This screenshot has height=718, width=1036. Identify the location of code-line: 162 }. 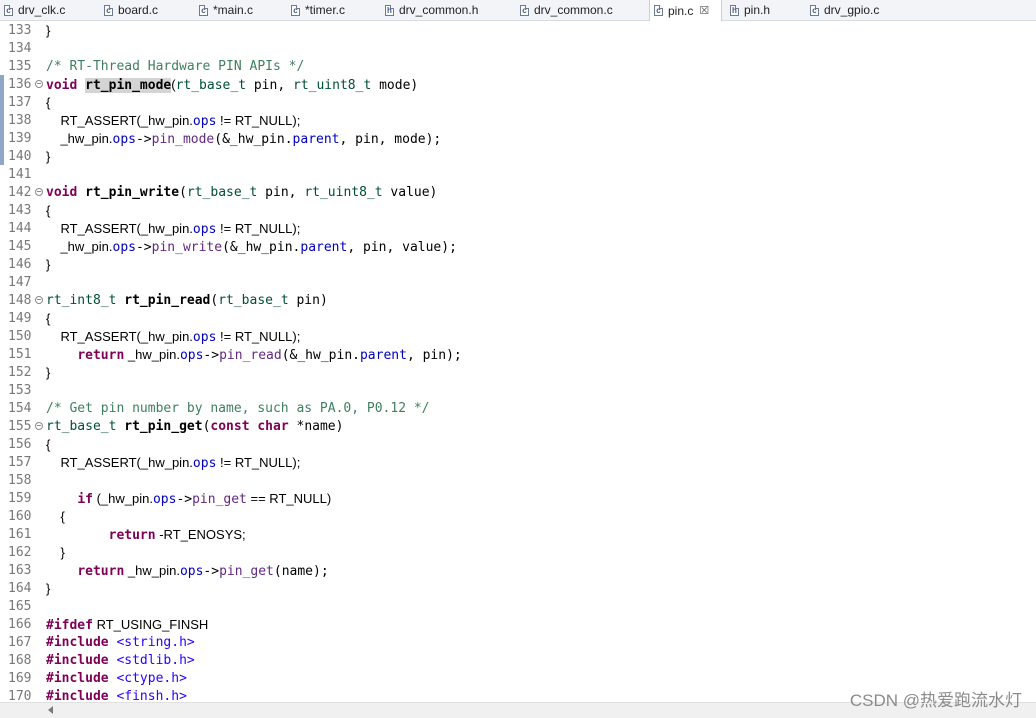
(518, 553).